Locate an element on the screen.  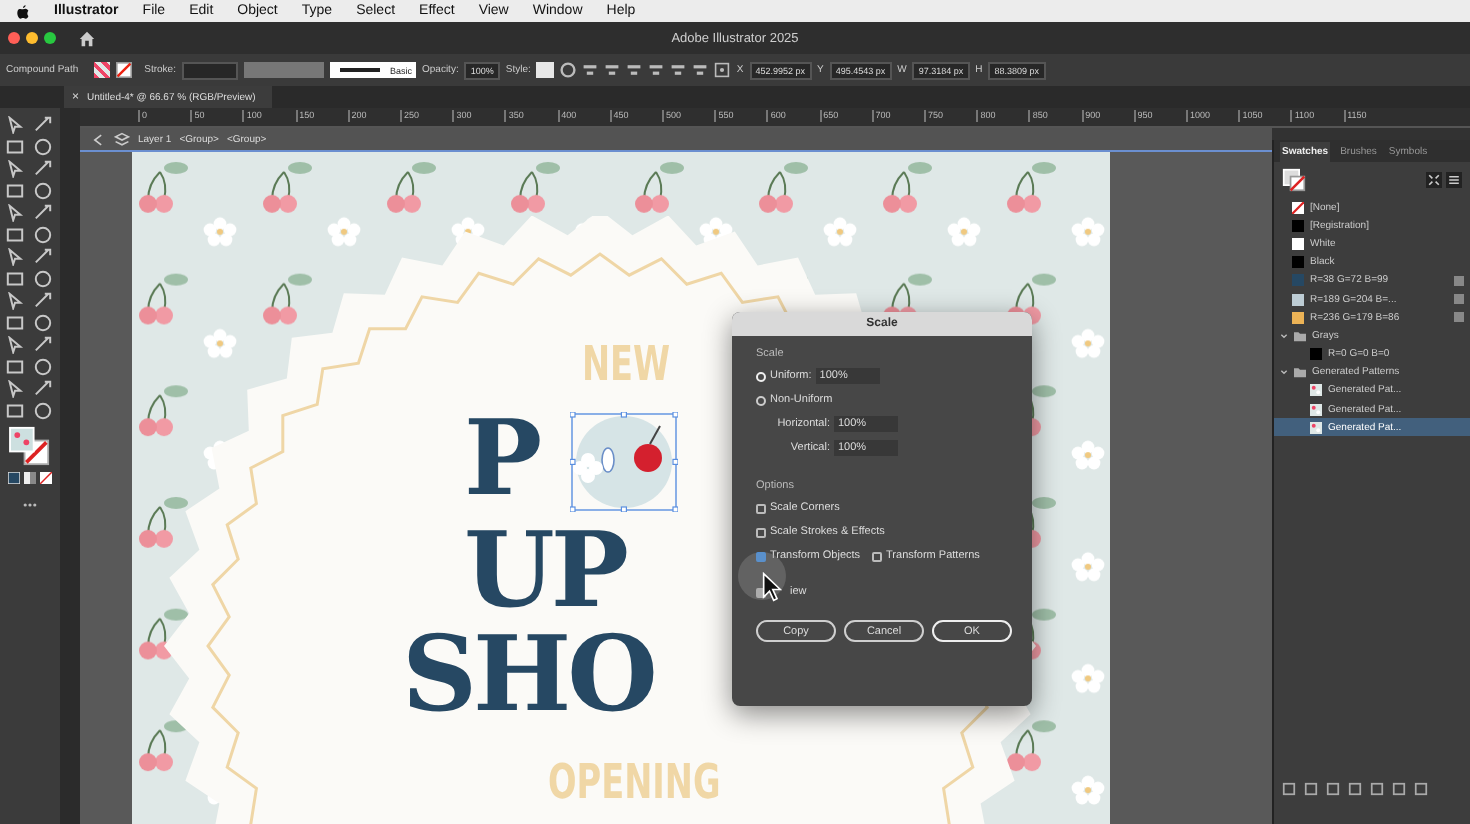
style-swatch is located at coordinates (545, 70).